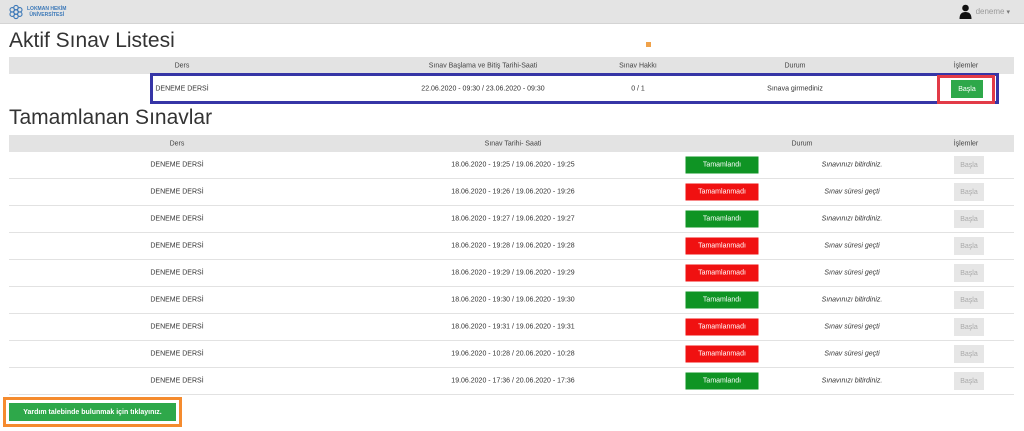 This screenshot has height=431, width=1024. What do you see at coordinates (990, 11) in the screenshot?
I see `username: deneme` at bounding box center [990, 11].